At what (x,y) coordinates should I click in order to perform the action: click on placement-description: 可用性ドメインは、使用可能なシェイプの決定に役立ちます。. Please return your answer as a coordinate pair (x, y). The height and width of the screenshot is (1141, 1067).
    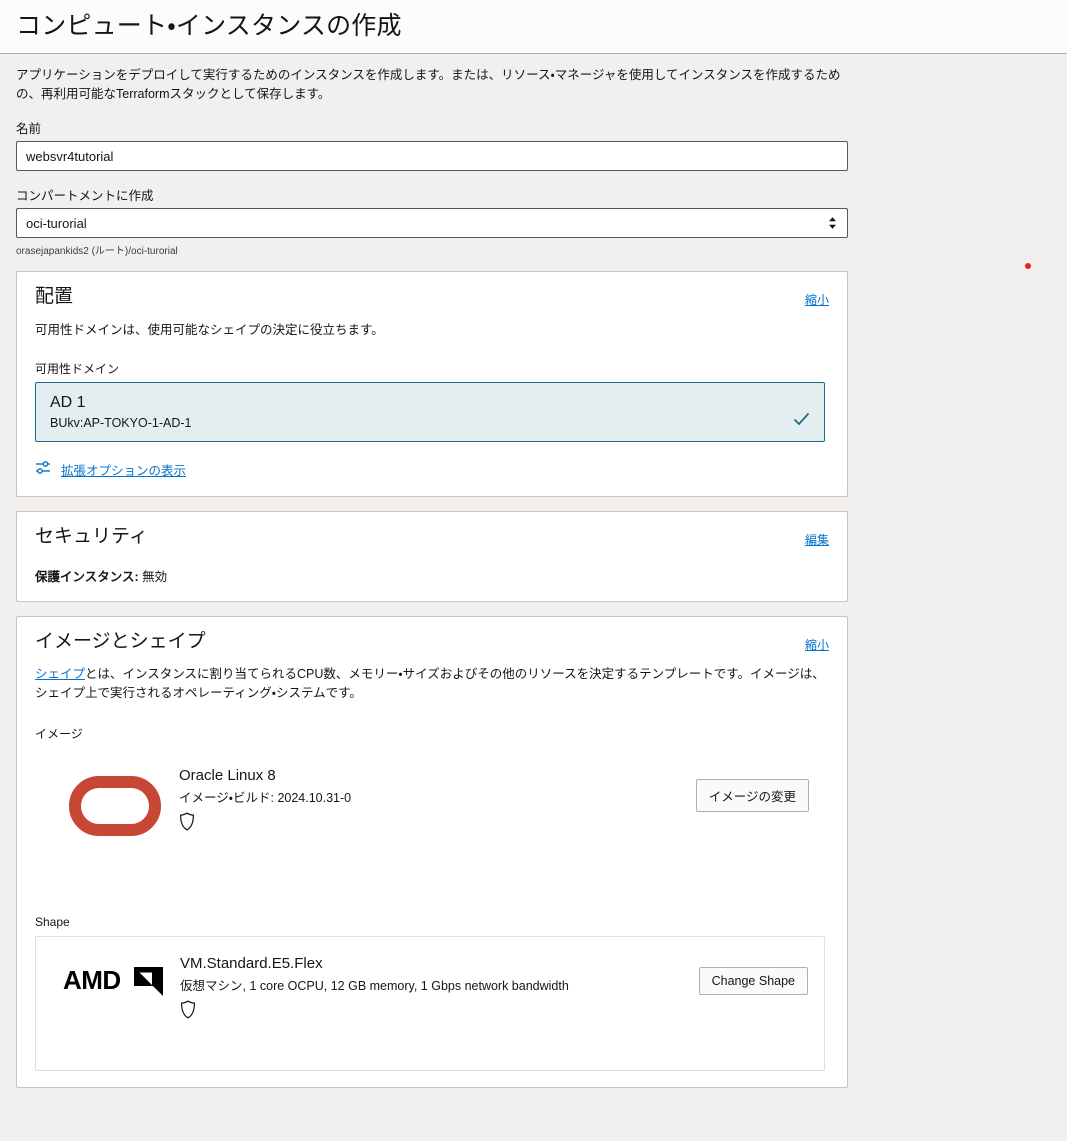
    Looking at the image, I should click on (209, 329).